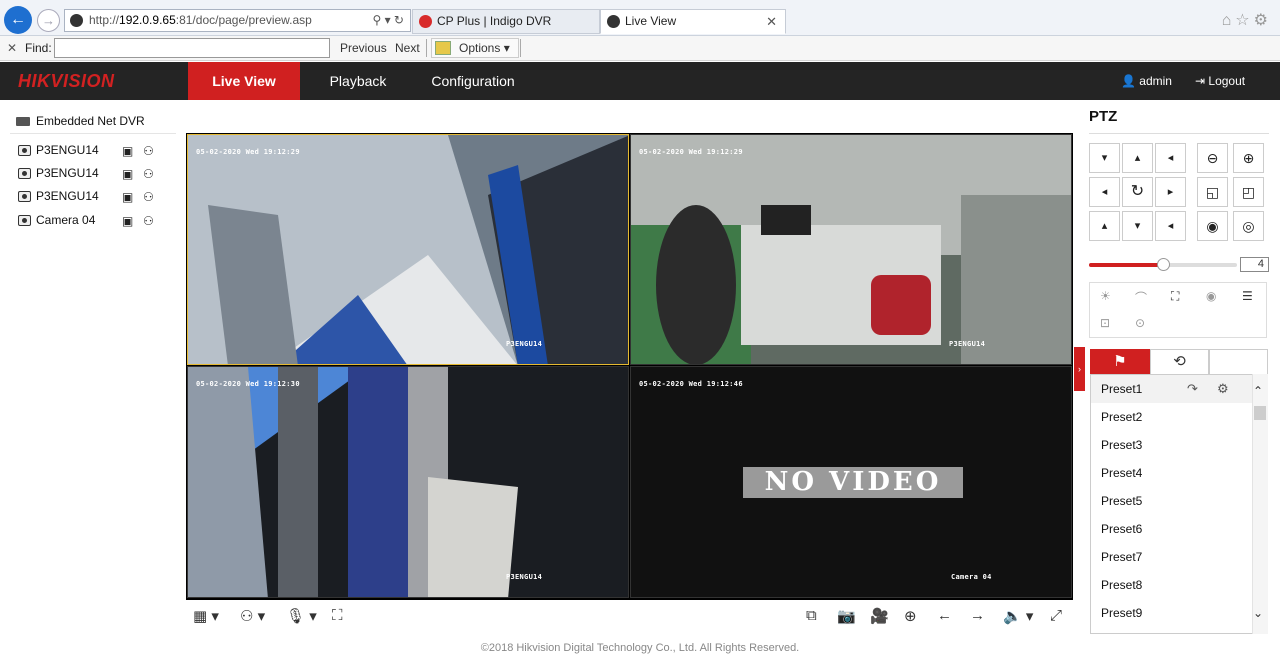  Describe the element at coordinates (1104, 158) in the screenshot. I see `ptz-up-left-button: ▾` at that location.